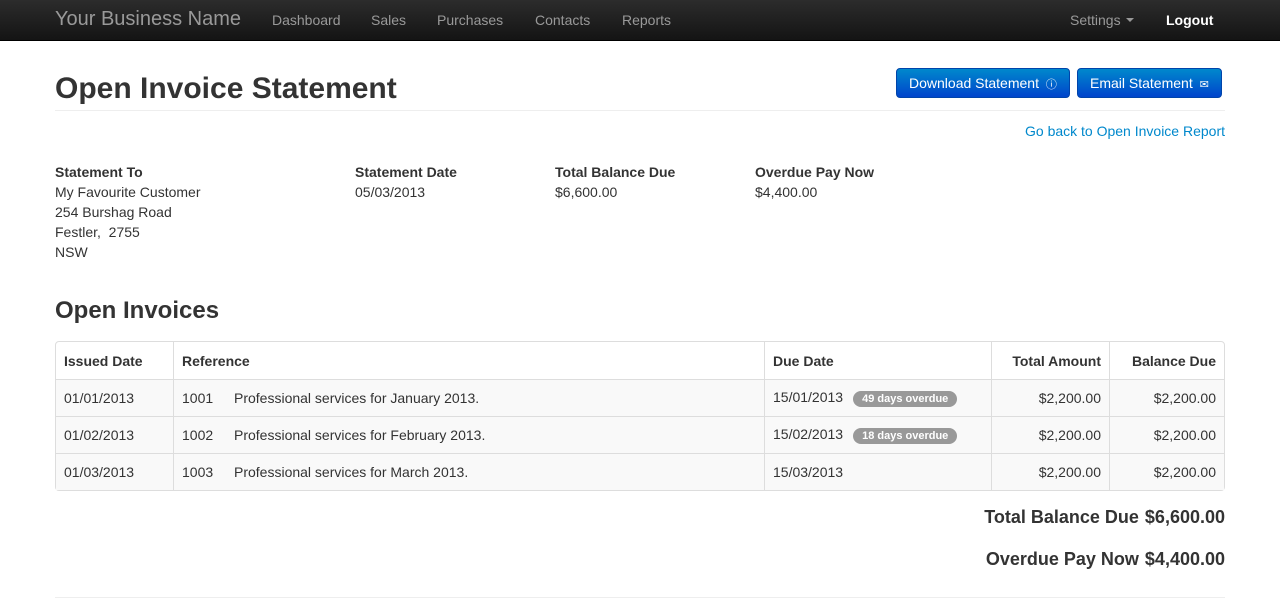 This screenshot has width=1280, height=616. Describe the element at coordinates (114, 434) in the screenshot. I see `issued-date: 01/02/2013` at that location.